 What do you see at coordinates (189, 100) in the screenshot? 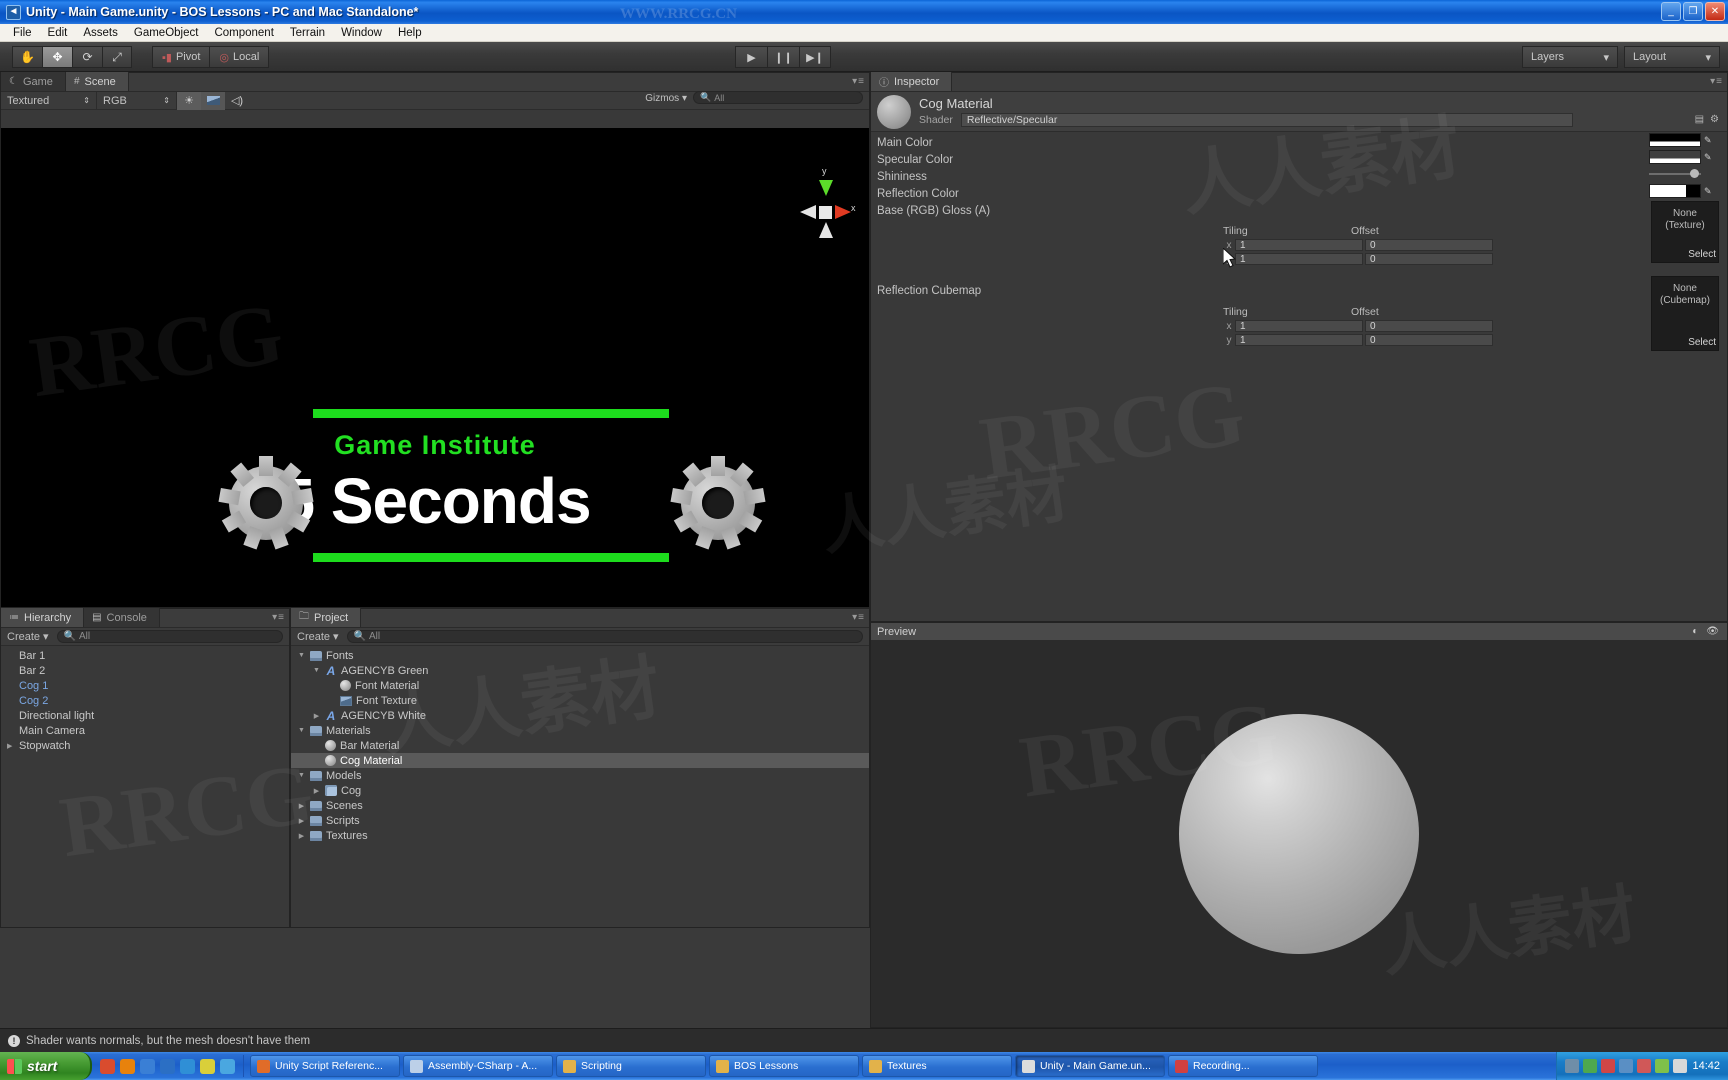
I see `scene-lighting-icon: ☀` at bounding box center [189, 100].